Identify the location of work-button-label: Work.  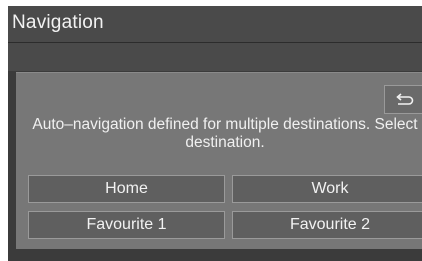
(330, 188).